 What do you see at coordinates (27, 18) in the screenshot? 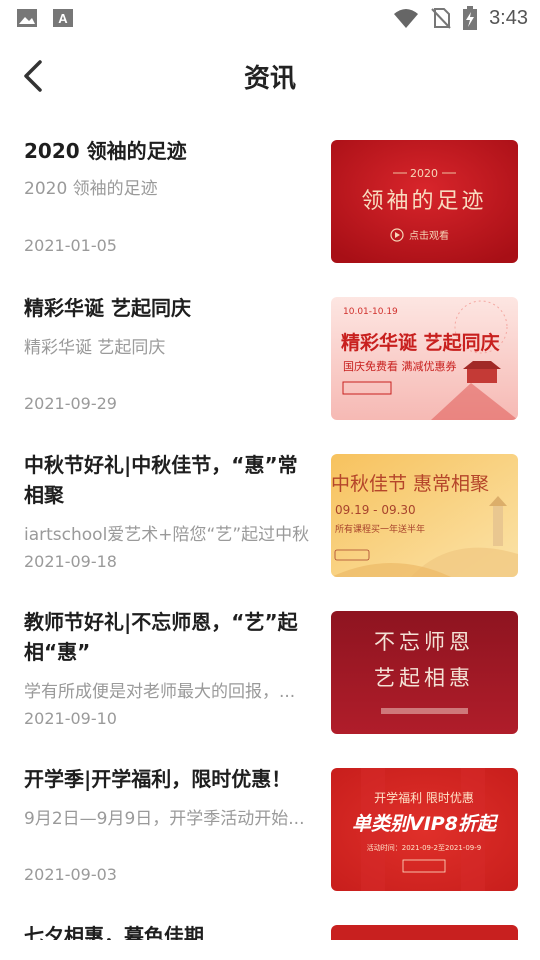
I see `image-notification-icon` at bounding box center [27, 18].